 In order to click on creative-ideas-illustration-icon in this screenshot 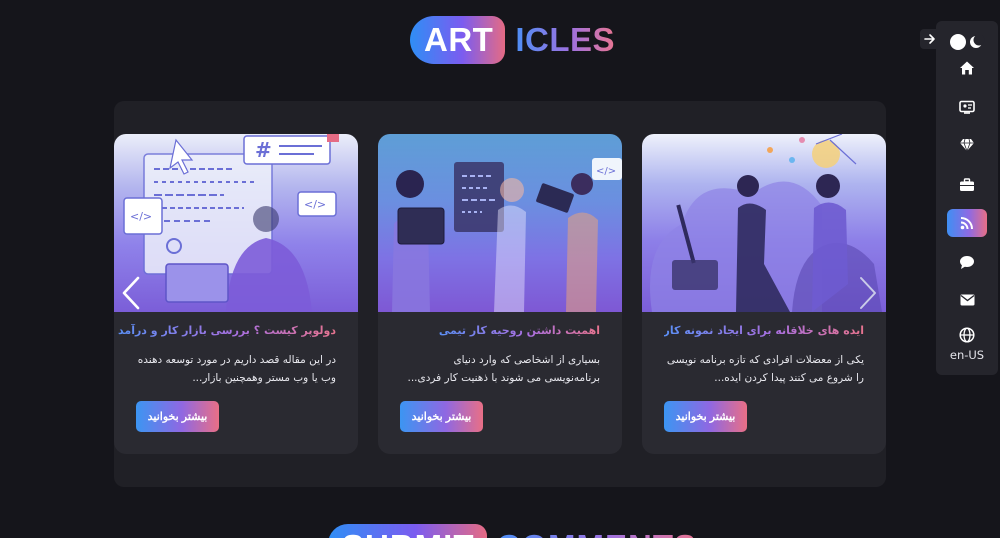, I will do `click(764, 223)`.